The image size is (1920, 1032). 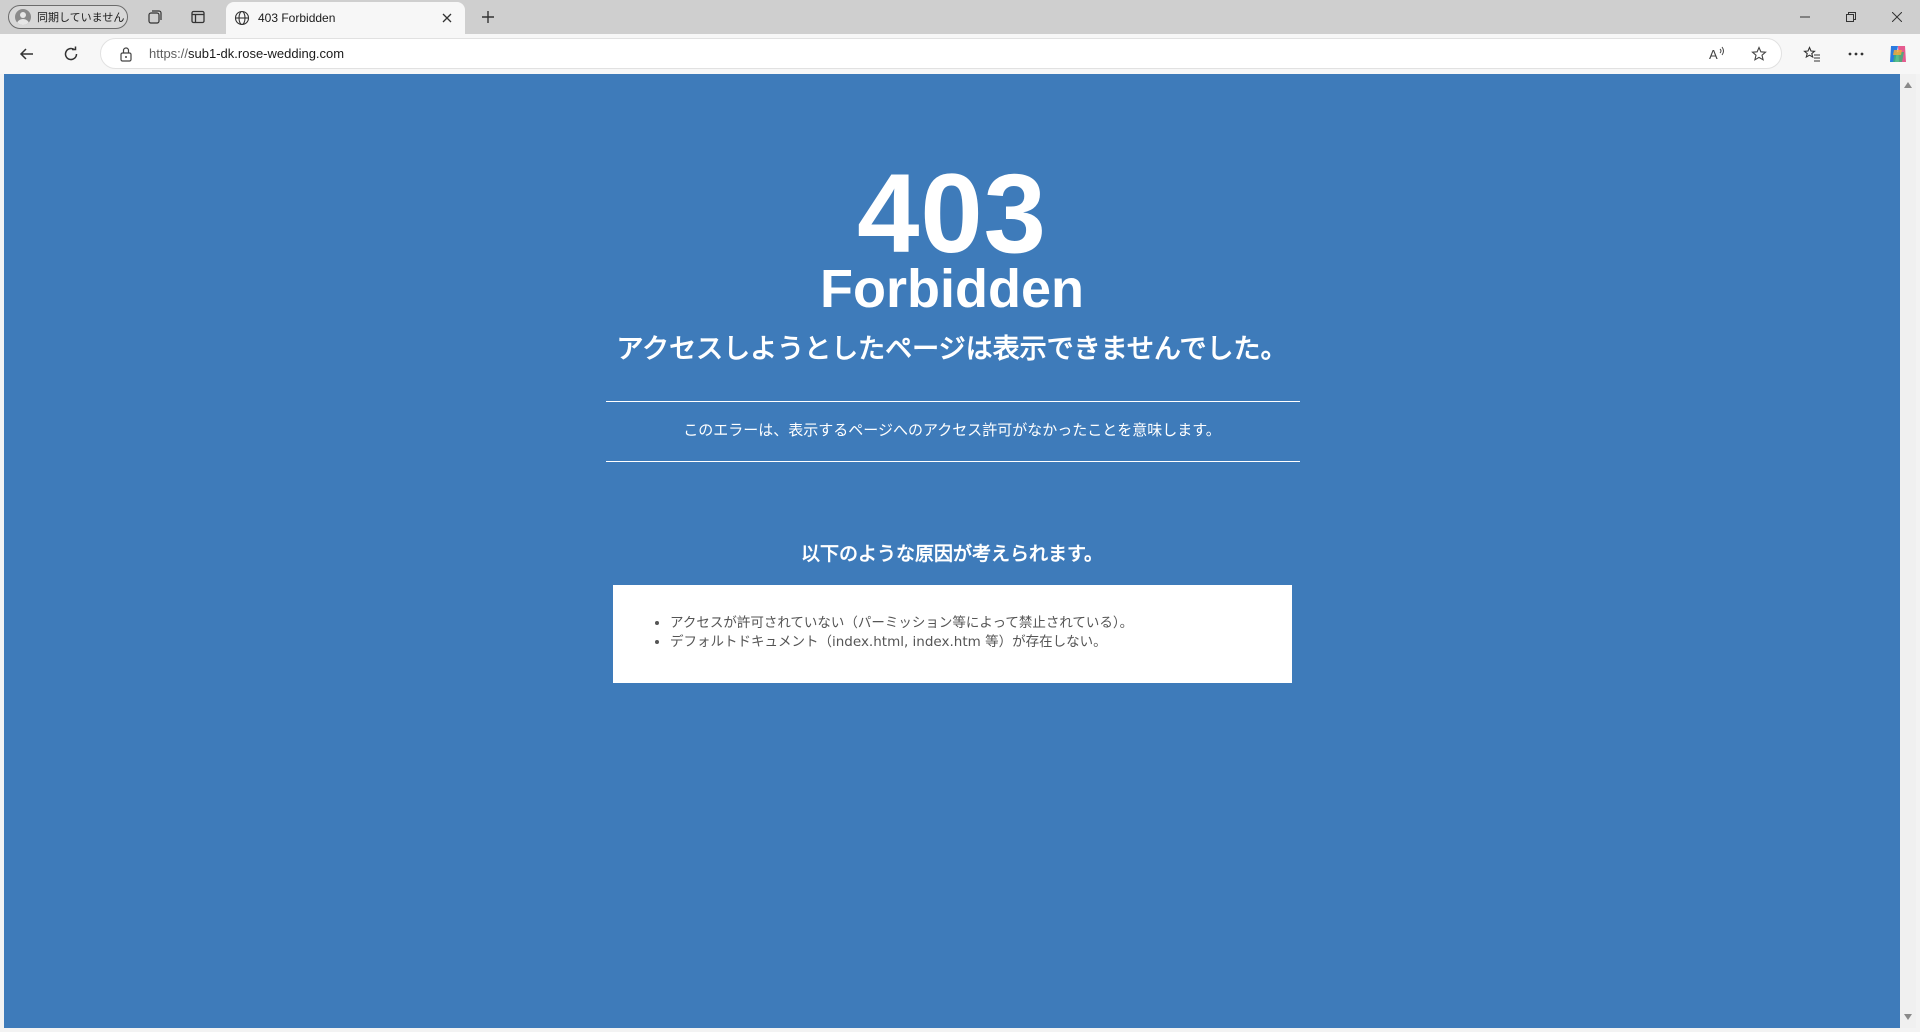 I want to click on svg-text: A, so click(x=1713, y=54).